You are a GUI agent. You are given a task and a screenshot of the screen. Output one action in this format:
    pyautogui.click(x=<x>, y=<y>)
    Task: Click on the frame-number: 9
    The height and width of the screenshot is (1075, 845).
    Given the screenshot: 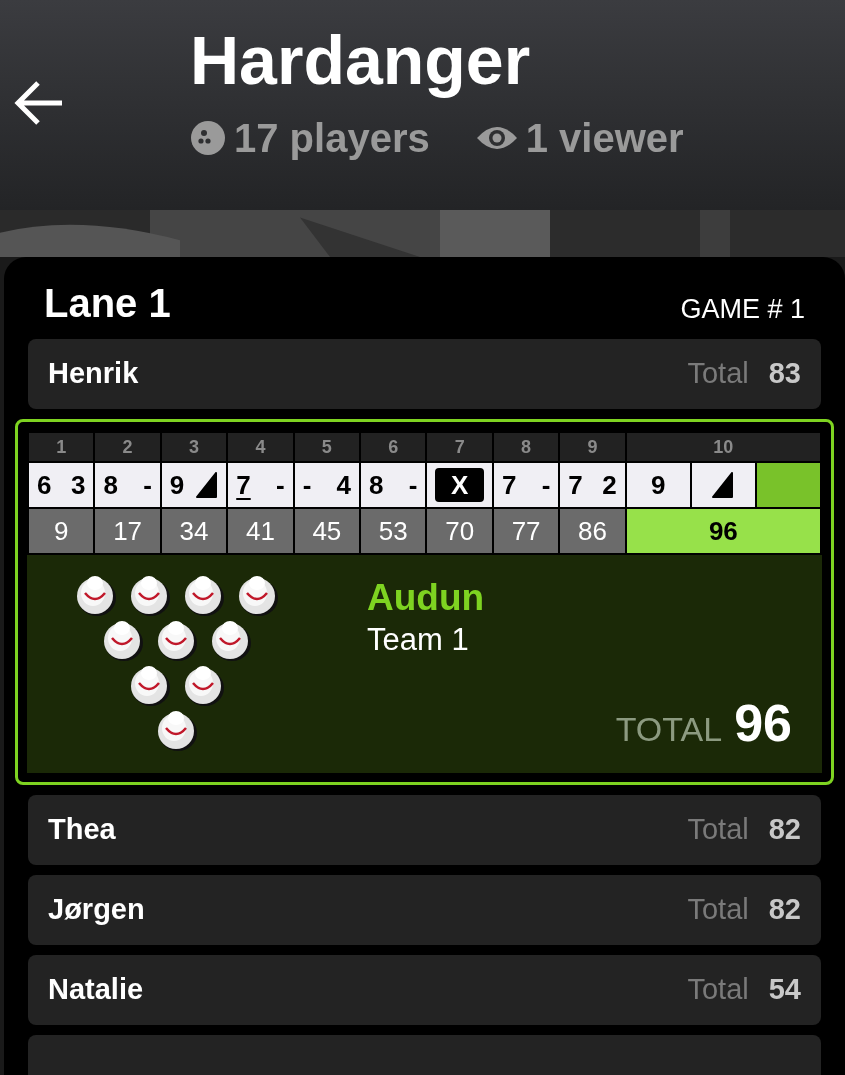 What is the action you would take?
    pyautogui.click(x=592, y=447)
    